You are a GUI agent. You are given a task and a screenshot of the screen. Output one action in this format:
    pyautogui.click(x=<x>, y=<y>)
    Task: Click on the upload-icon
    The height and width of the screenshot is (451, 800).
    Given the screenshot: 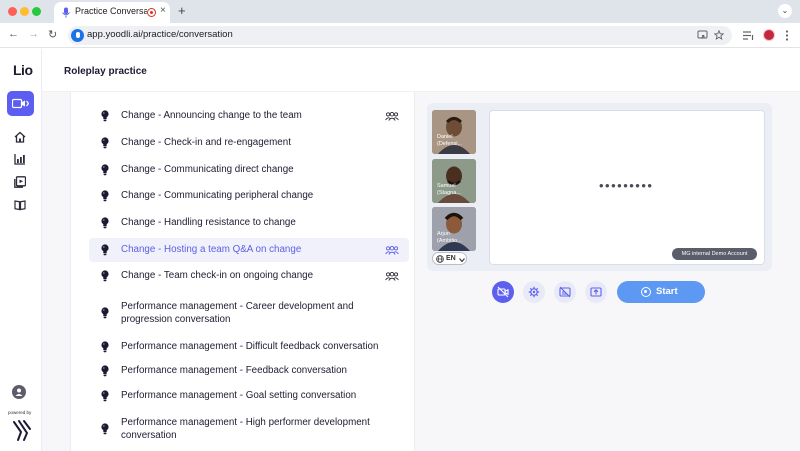 What is the action you would take?
    pyautogui.click(x=596, y=292)
    